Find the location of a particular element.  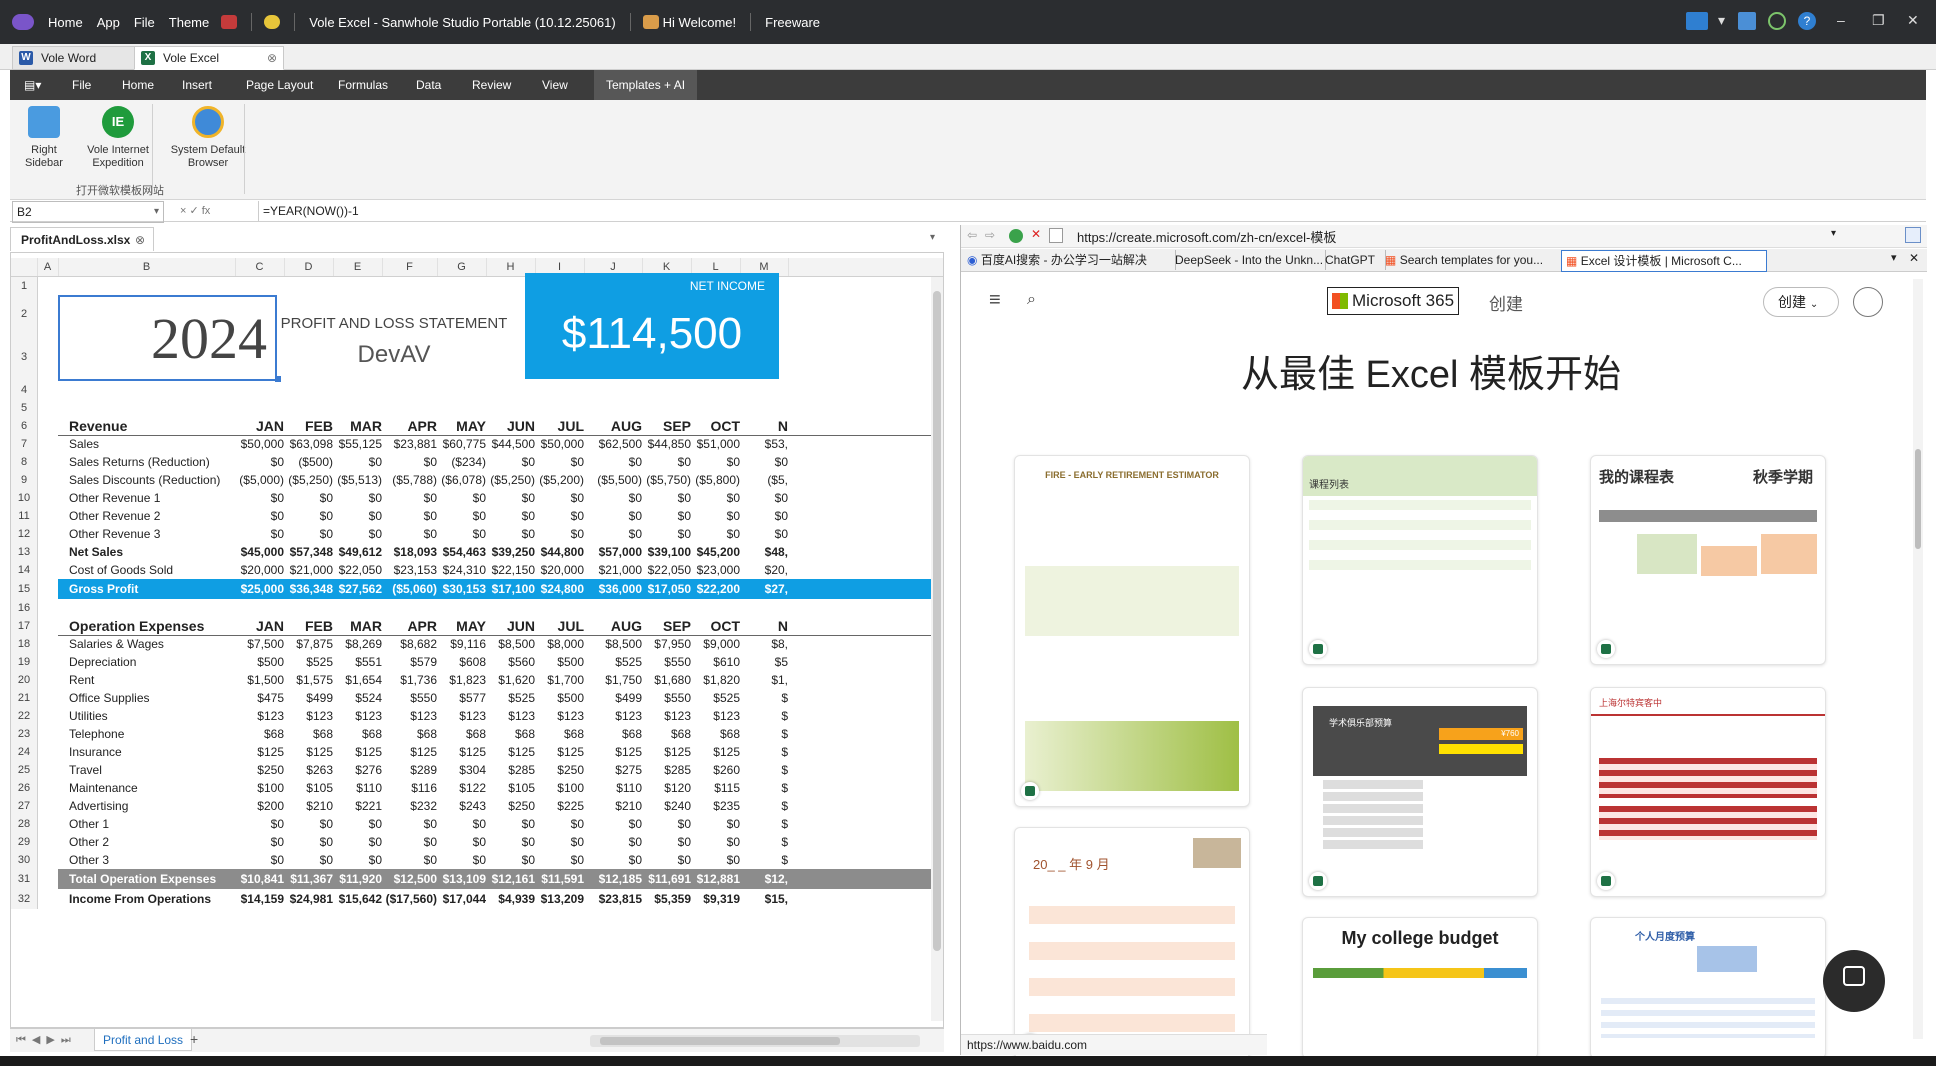

workbook-tab: ProfitAndLoss.xlsx ⊗ is located at coordinates (82, 239).